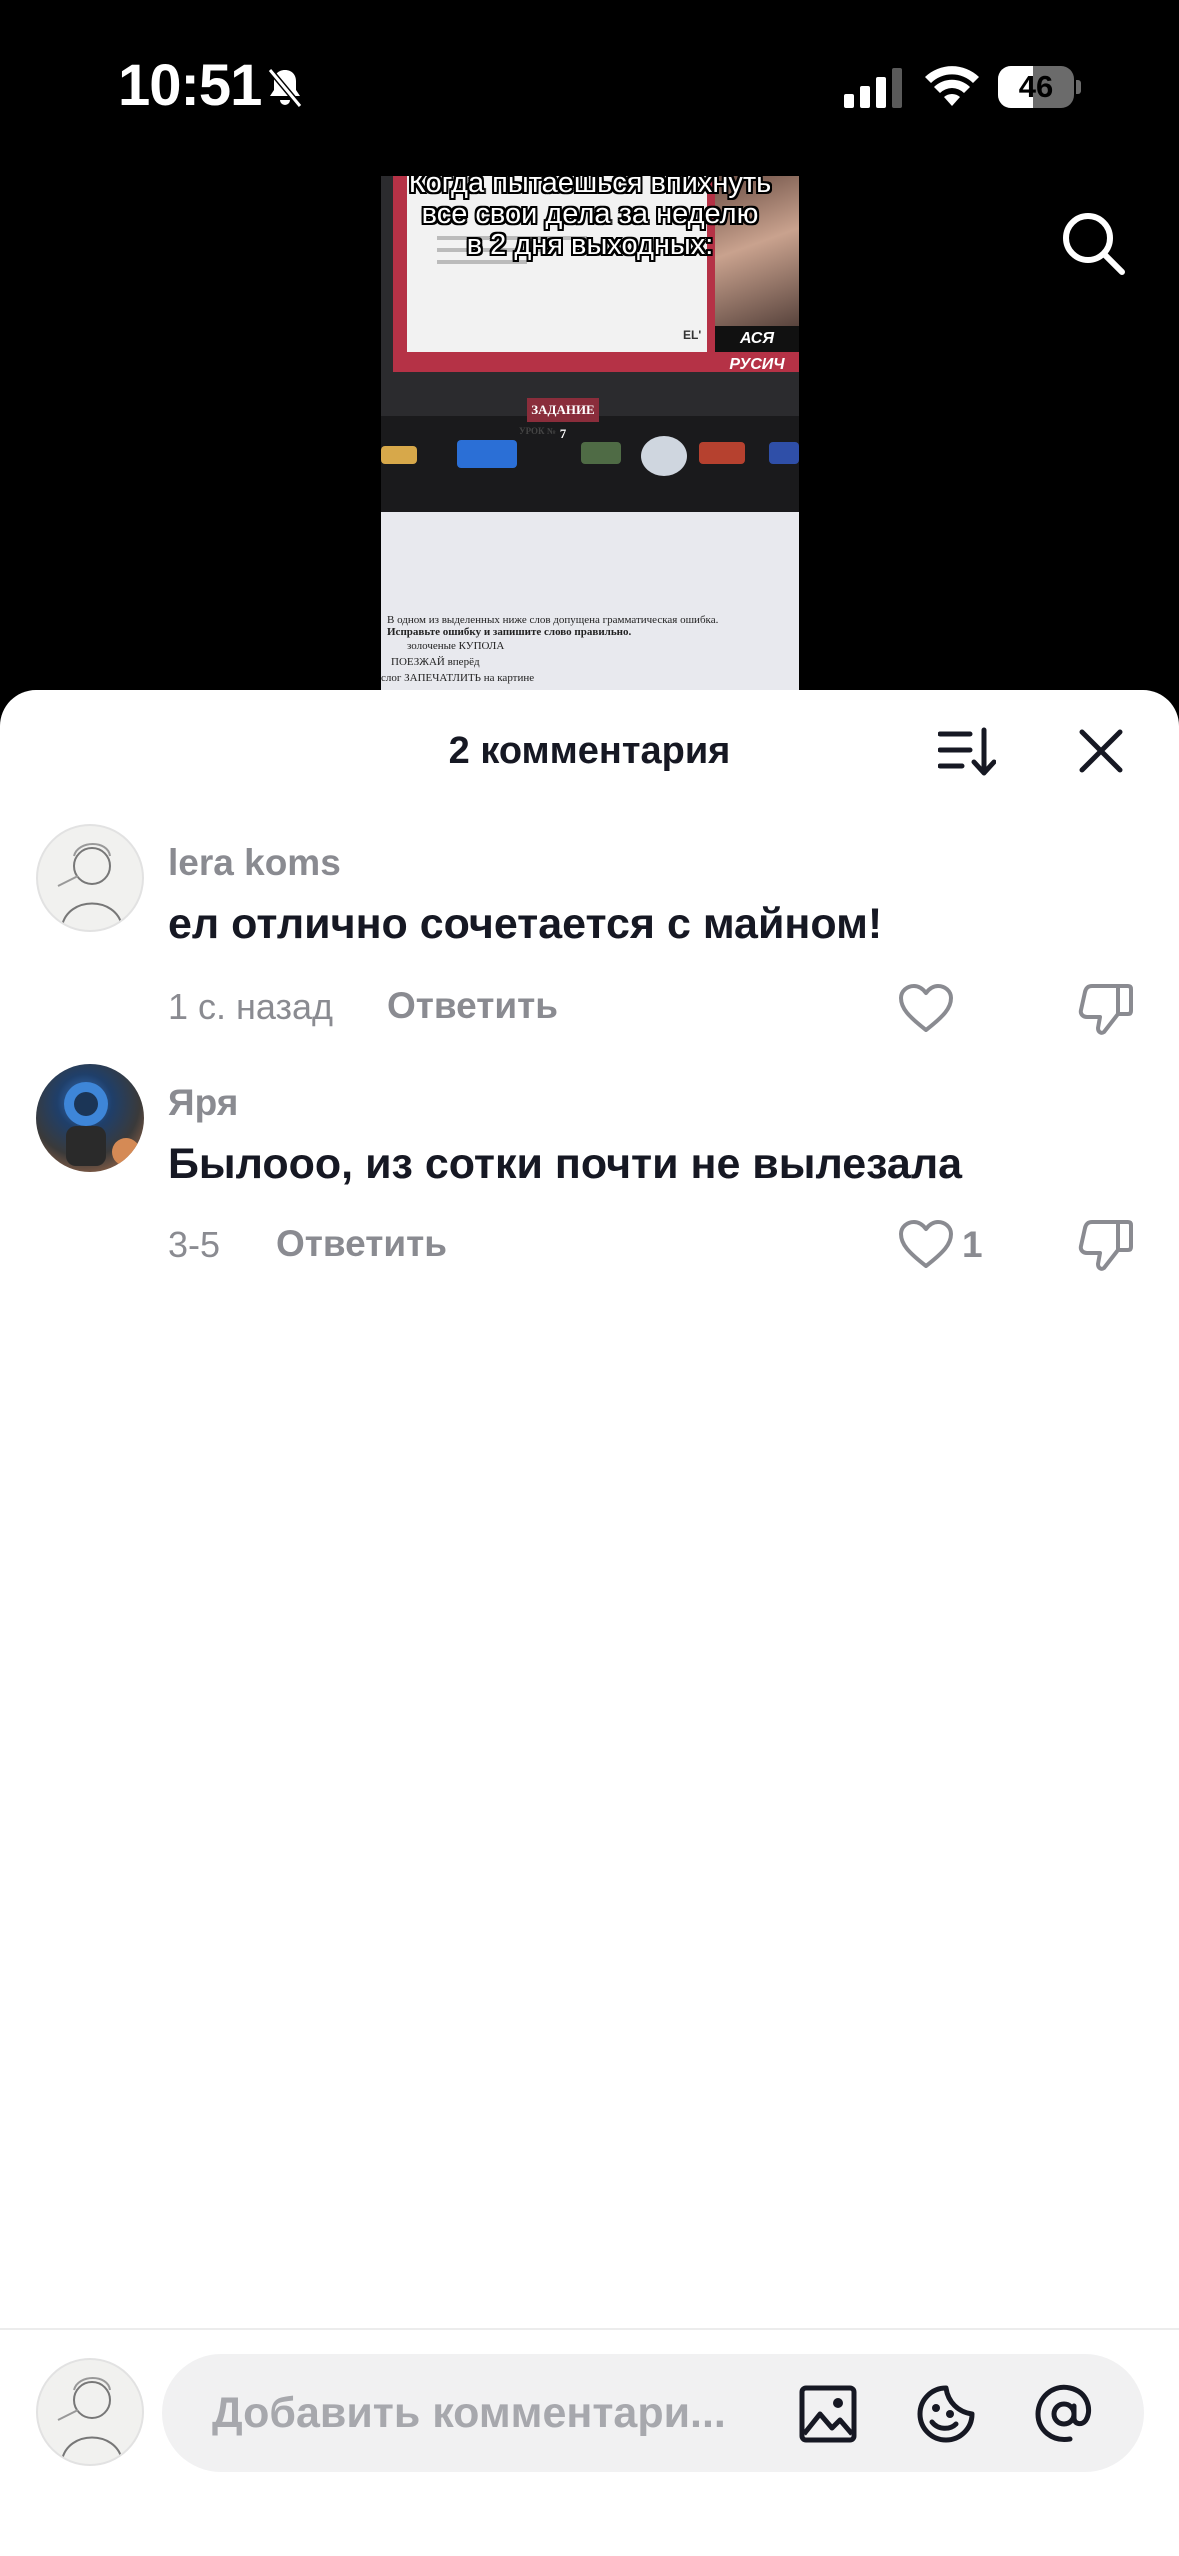 The image size is (1179, 2556). What do you see at coordinates (1101, 751) in the screenshot?
I see `close-icon` at bounding box center [1101, 751].